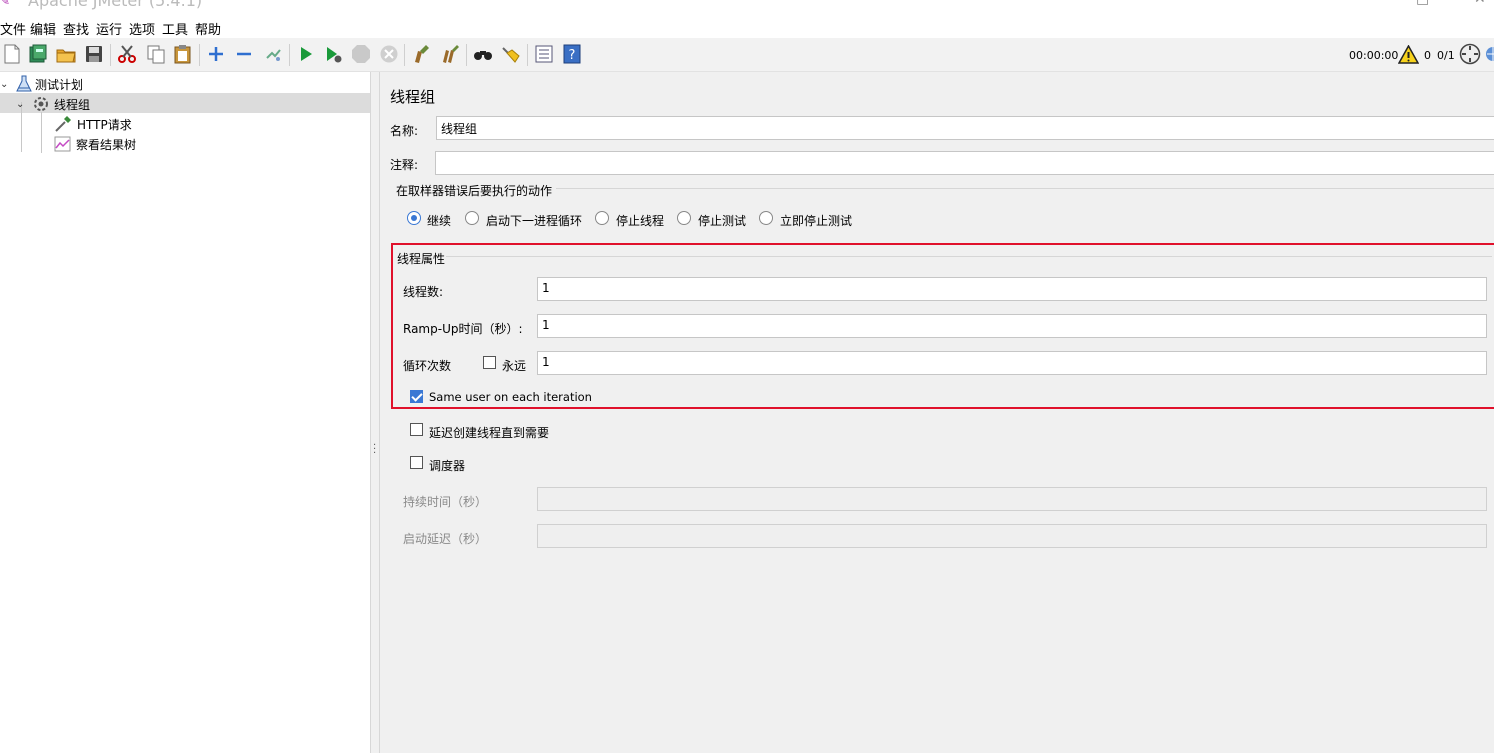 Image resolution: width=1494 pixels, height=753 pixels. I want to click on radio-start-next-loop, so click(472, 218).